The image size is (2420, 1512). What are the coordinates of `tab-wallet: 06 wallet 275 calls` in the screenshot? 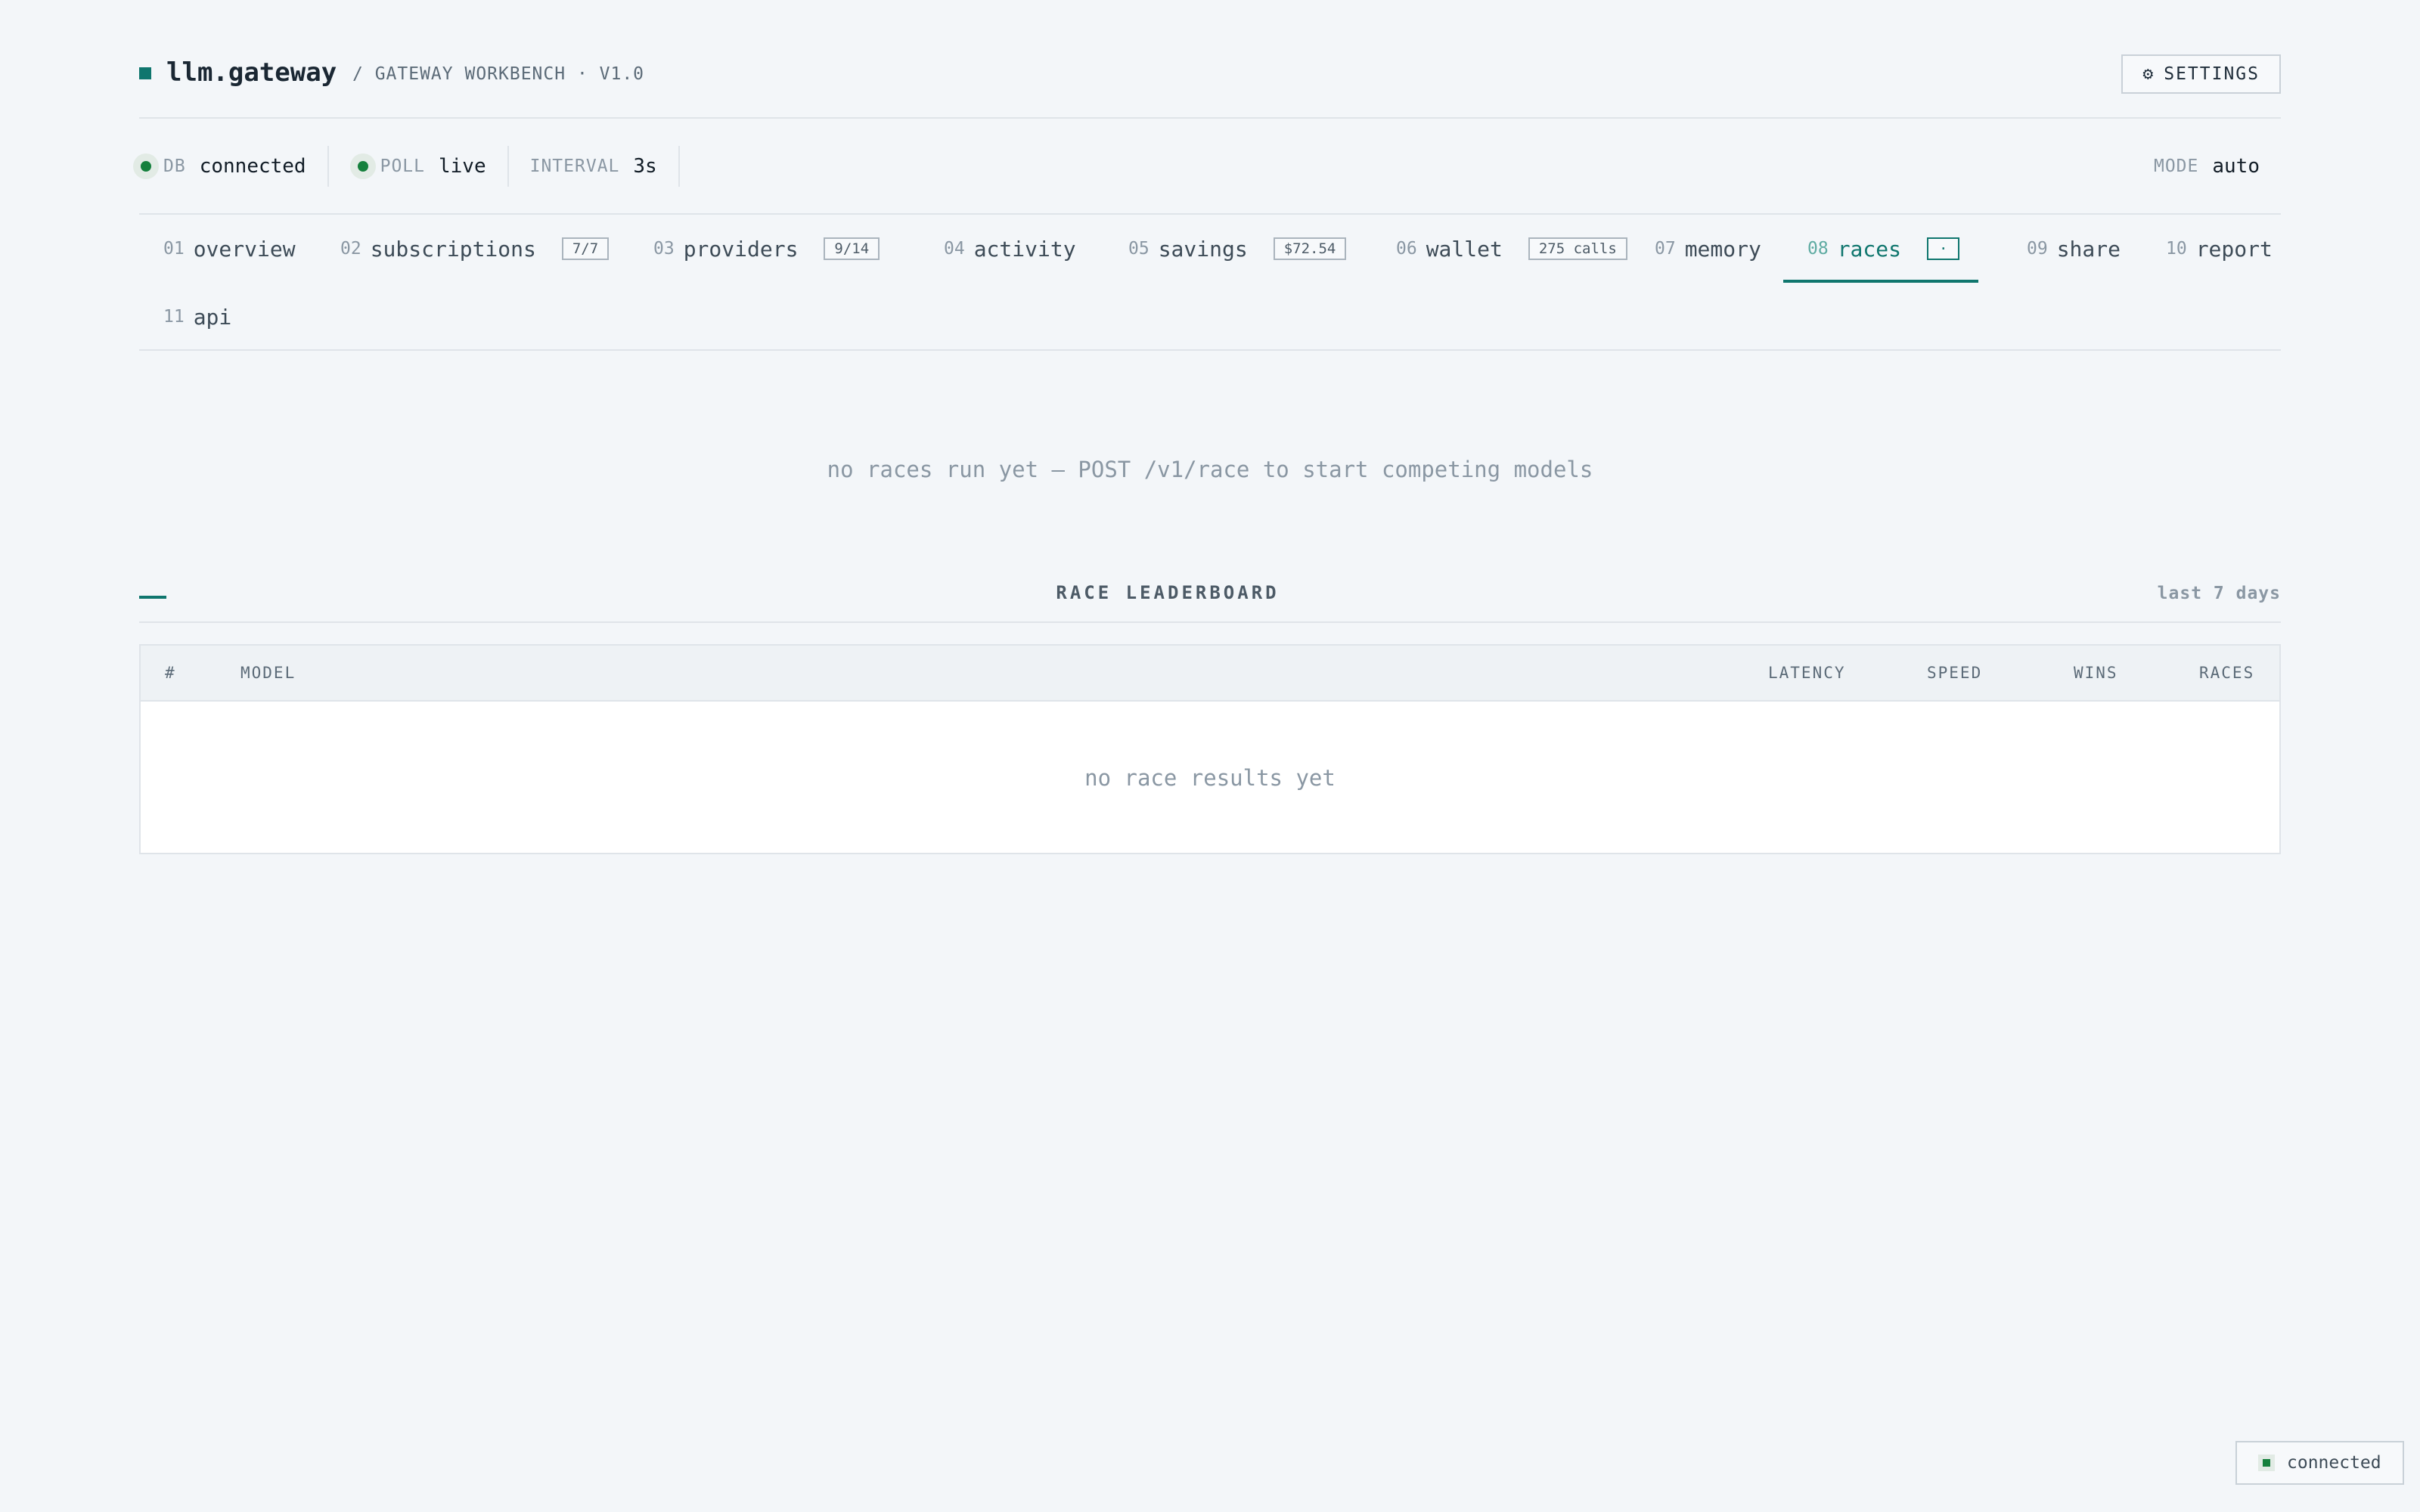 It's located at (1512, 249).